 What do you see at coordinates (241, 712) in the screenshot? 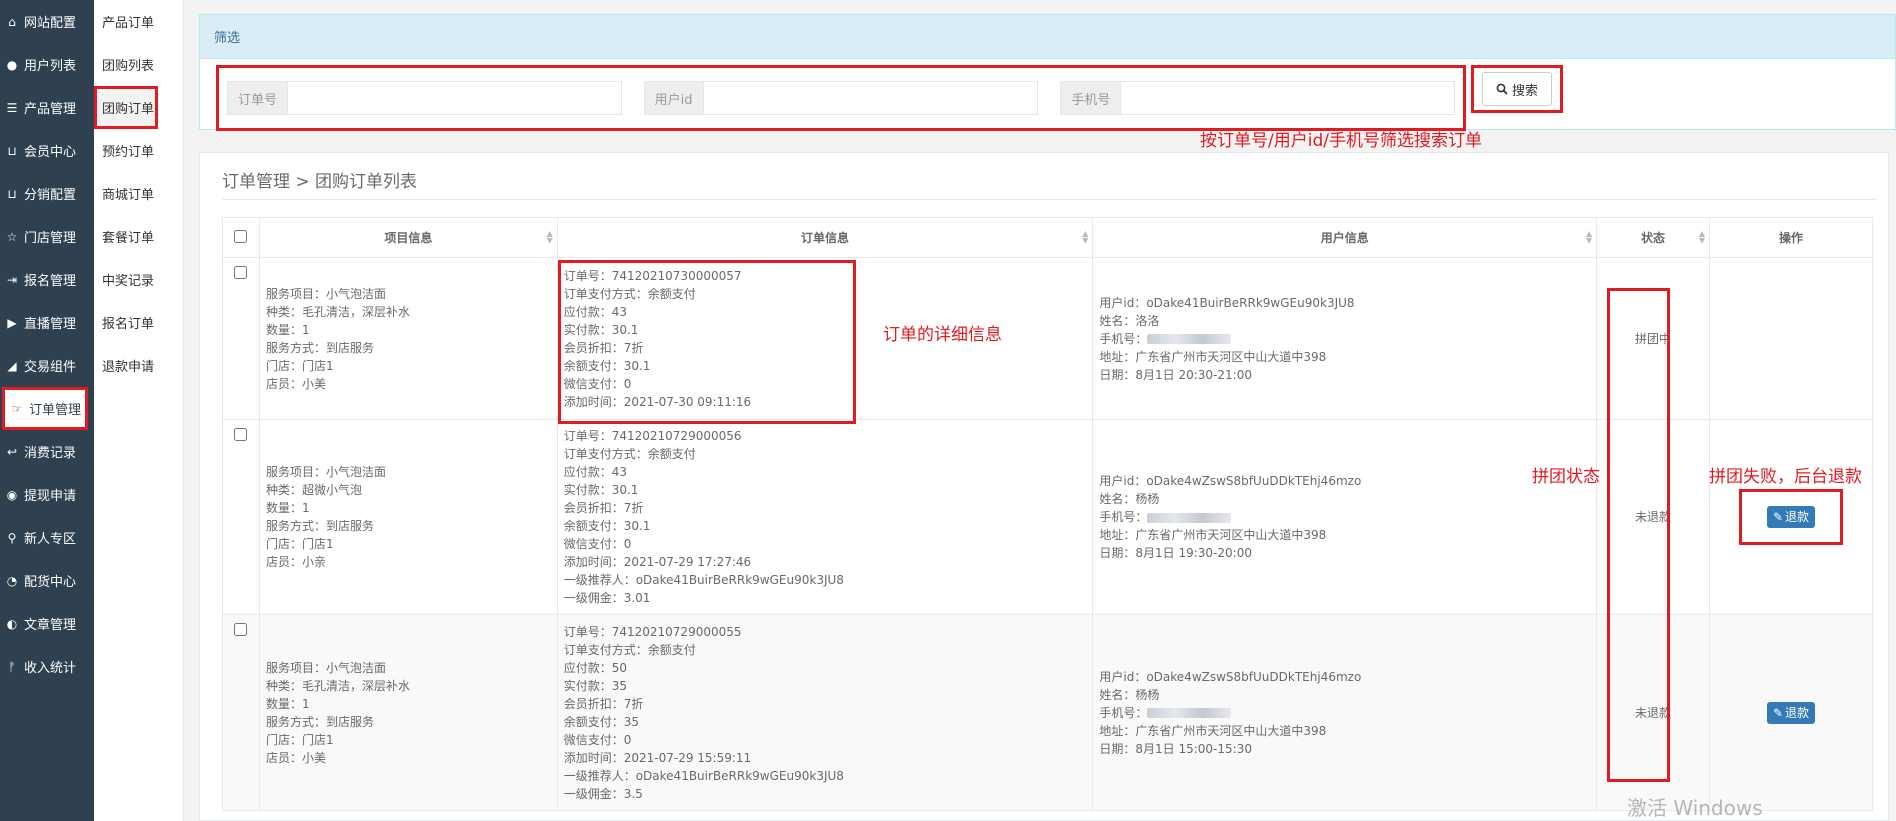
I see `row-select-cell` at bounding box center [241, 712].